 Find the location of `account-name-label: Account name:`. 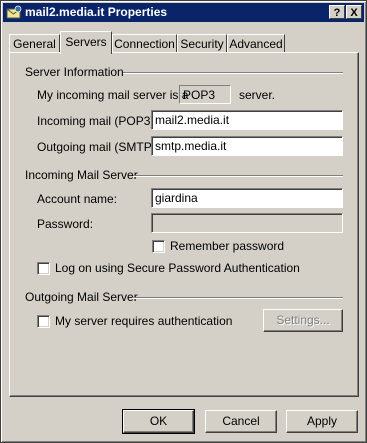

account-name-label: Account name: is located at coordinates (77, 199).